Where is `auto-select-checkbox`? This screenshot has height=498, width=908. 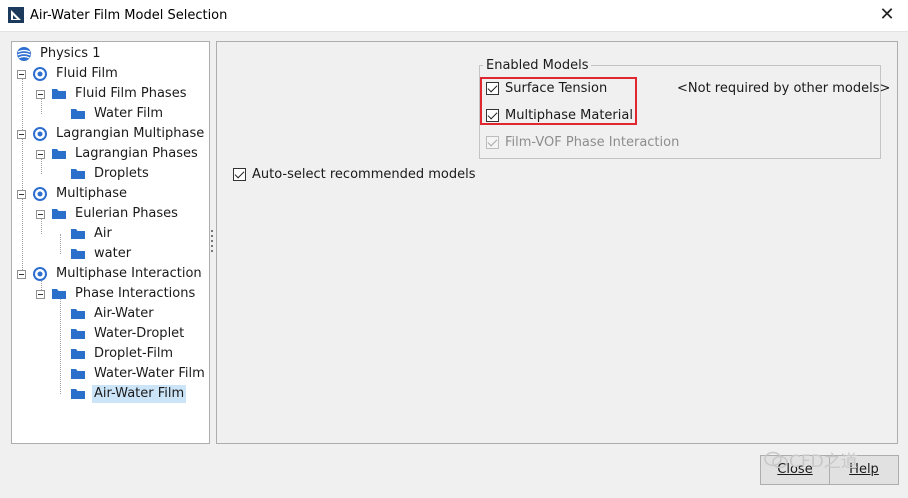 auto-select-checkbox is located at coordinates (239, 174).